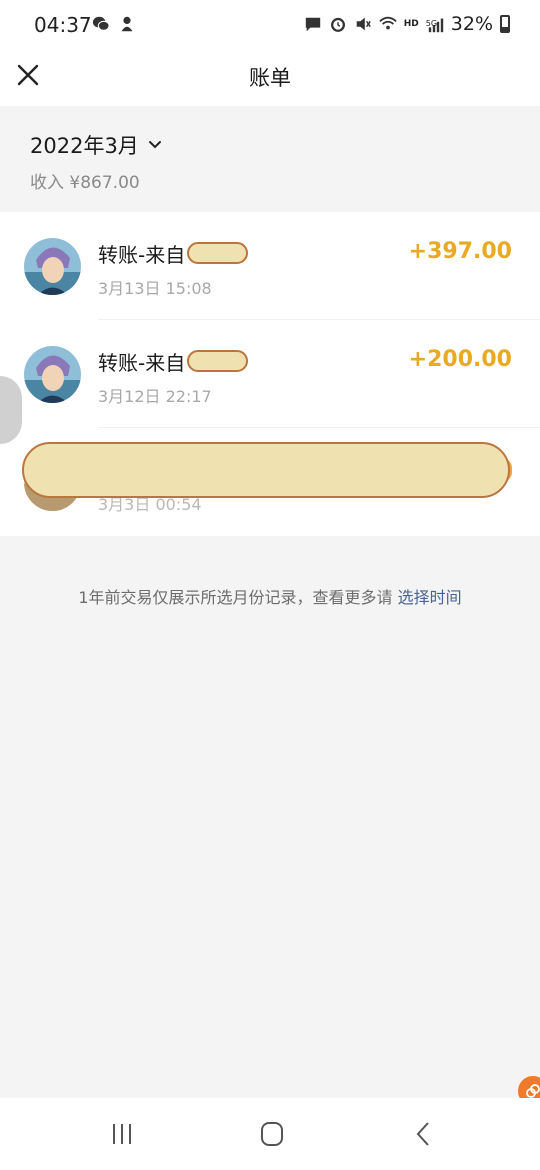 This screenshot has width=540, height=1170. Describe the element at coordinates (155, 288) in the screenshot. I see `transaction-time: 3月13日 15:08` at that location.